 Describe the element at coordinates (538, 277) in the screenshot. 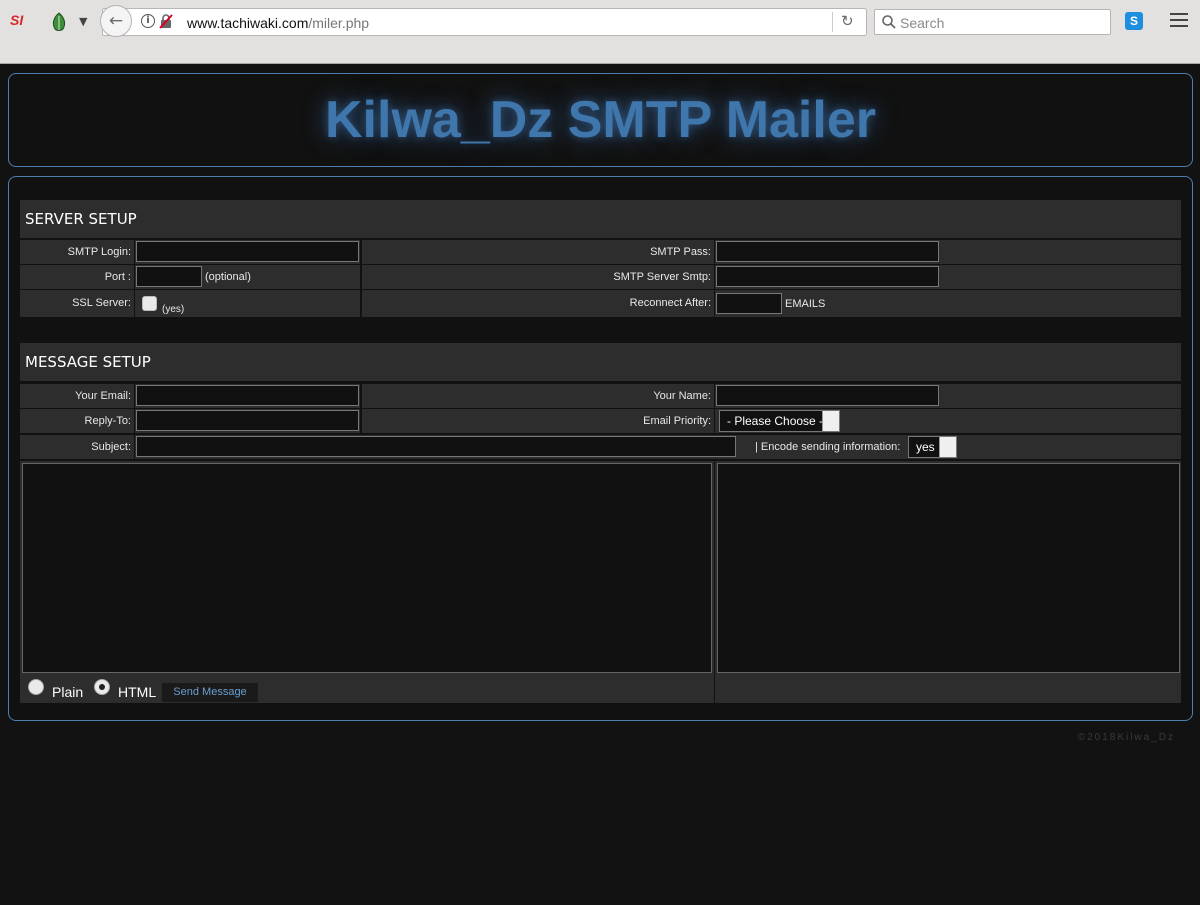

I see `smtp-server-label: SMTP Server Smtp:` at that location.